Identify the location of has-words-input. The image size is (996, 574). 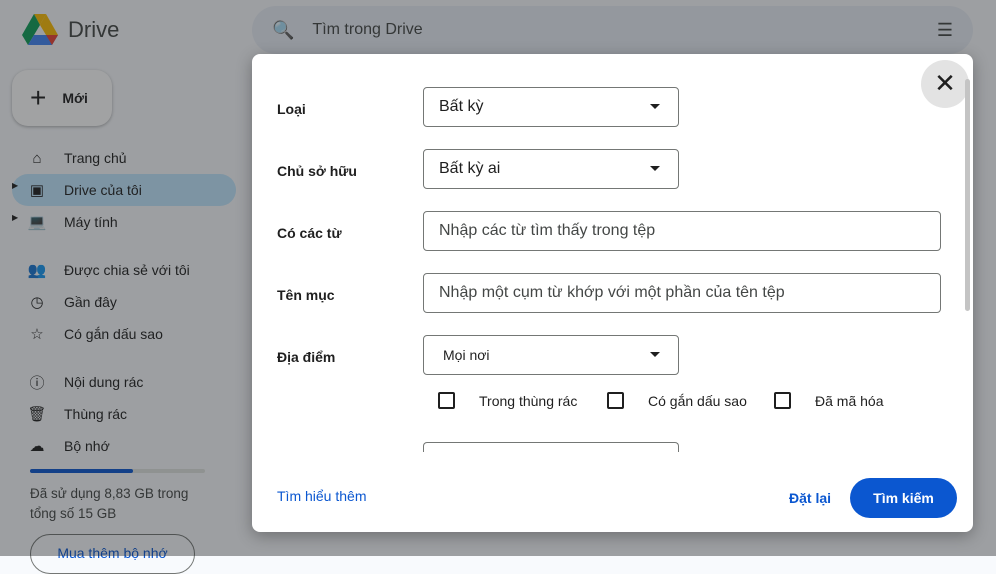
(682, 231).